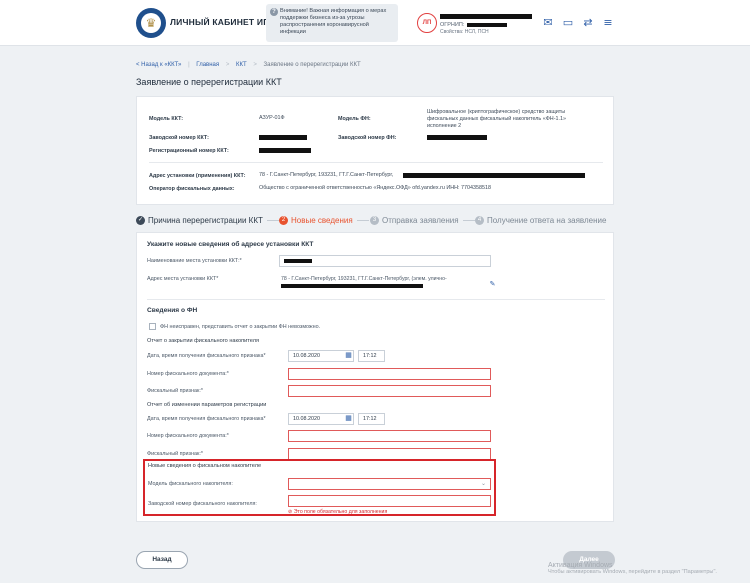 This screenshot has height=583, width=750. I want to click on serial-fn-redacted, so click(457, 137).